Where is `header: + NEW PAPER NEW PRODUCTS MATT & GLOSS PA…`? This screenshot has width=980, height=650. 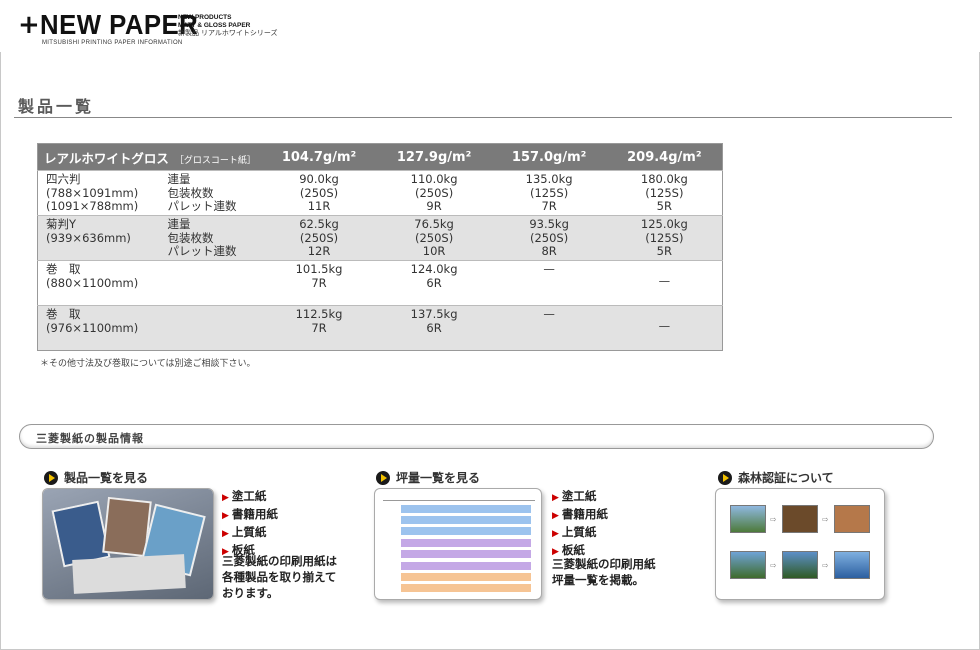
header: + NEW PAPER NEW PRODUCTS MATT & GLOSS PA… is located at coordinates (490, 26).